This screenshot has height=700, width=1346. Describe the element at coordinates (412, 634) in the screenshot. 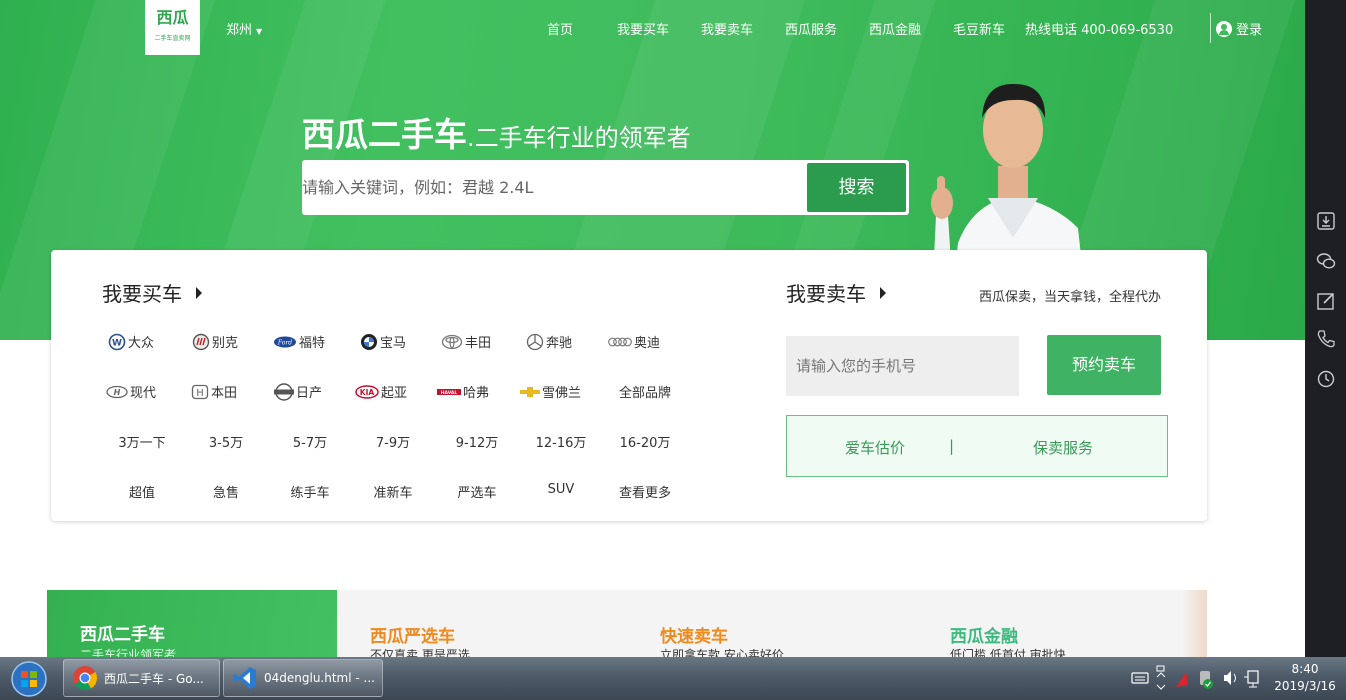

I see `feature-title-0: 西瓜严选车` at that location.